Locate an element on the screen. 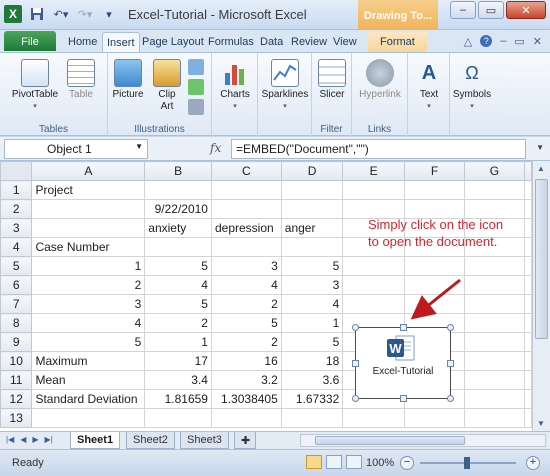 The image size is (550, 476). zoom-slider: − + is located at coordinates (470, 463).